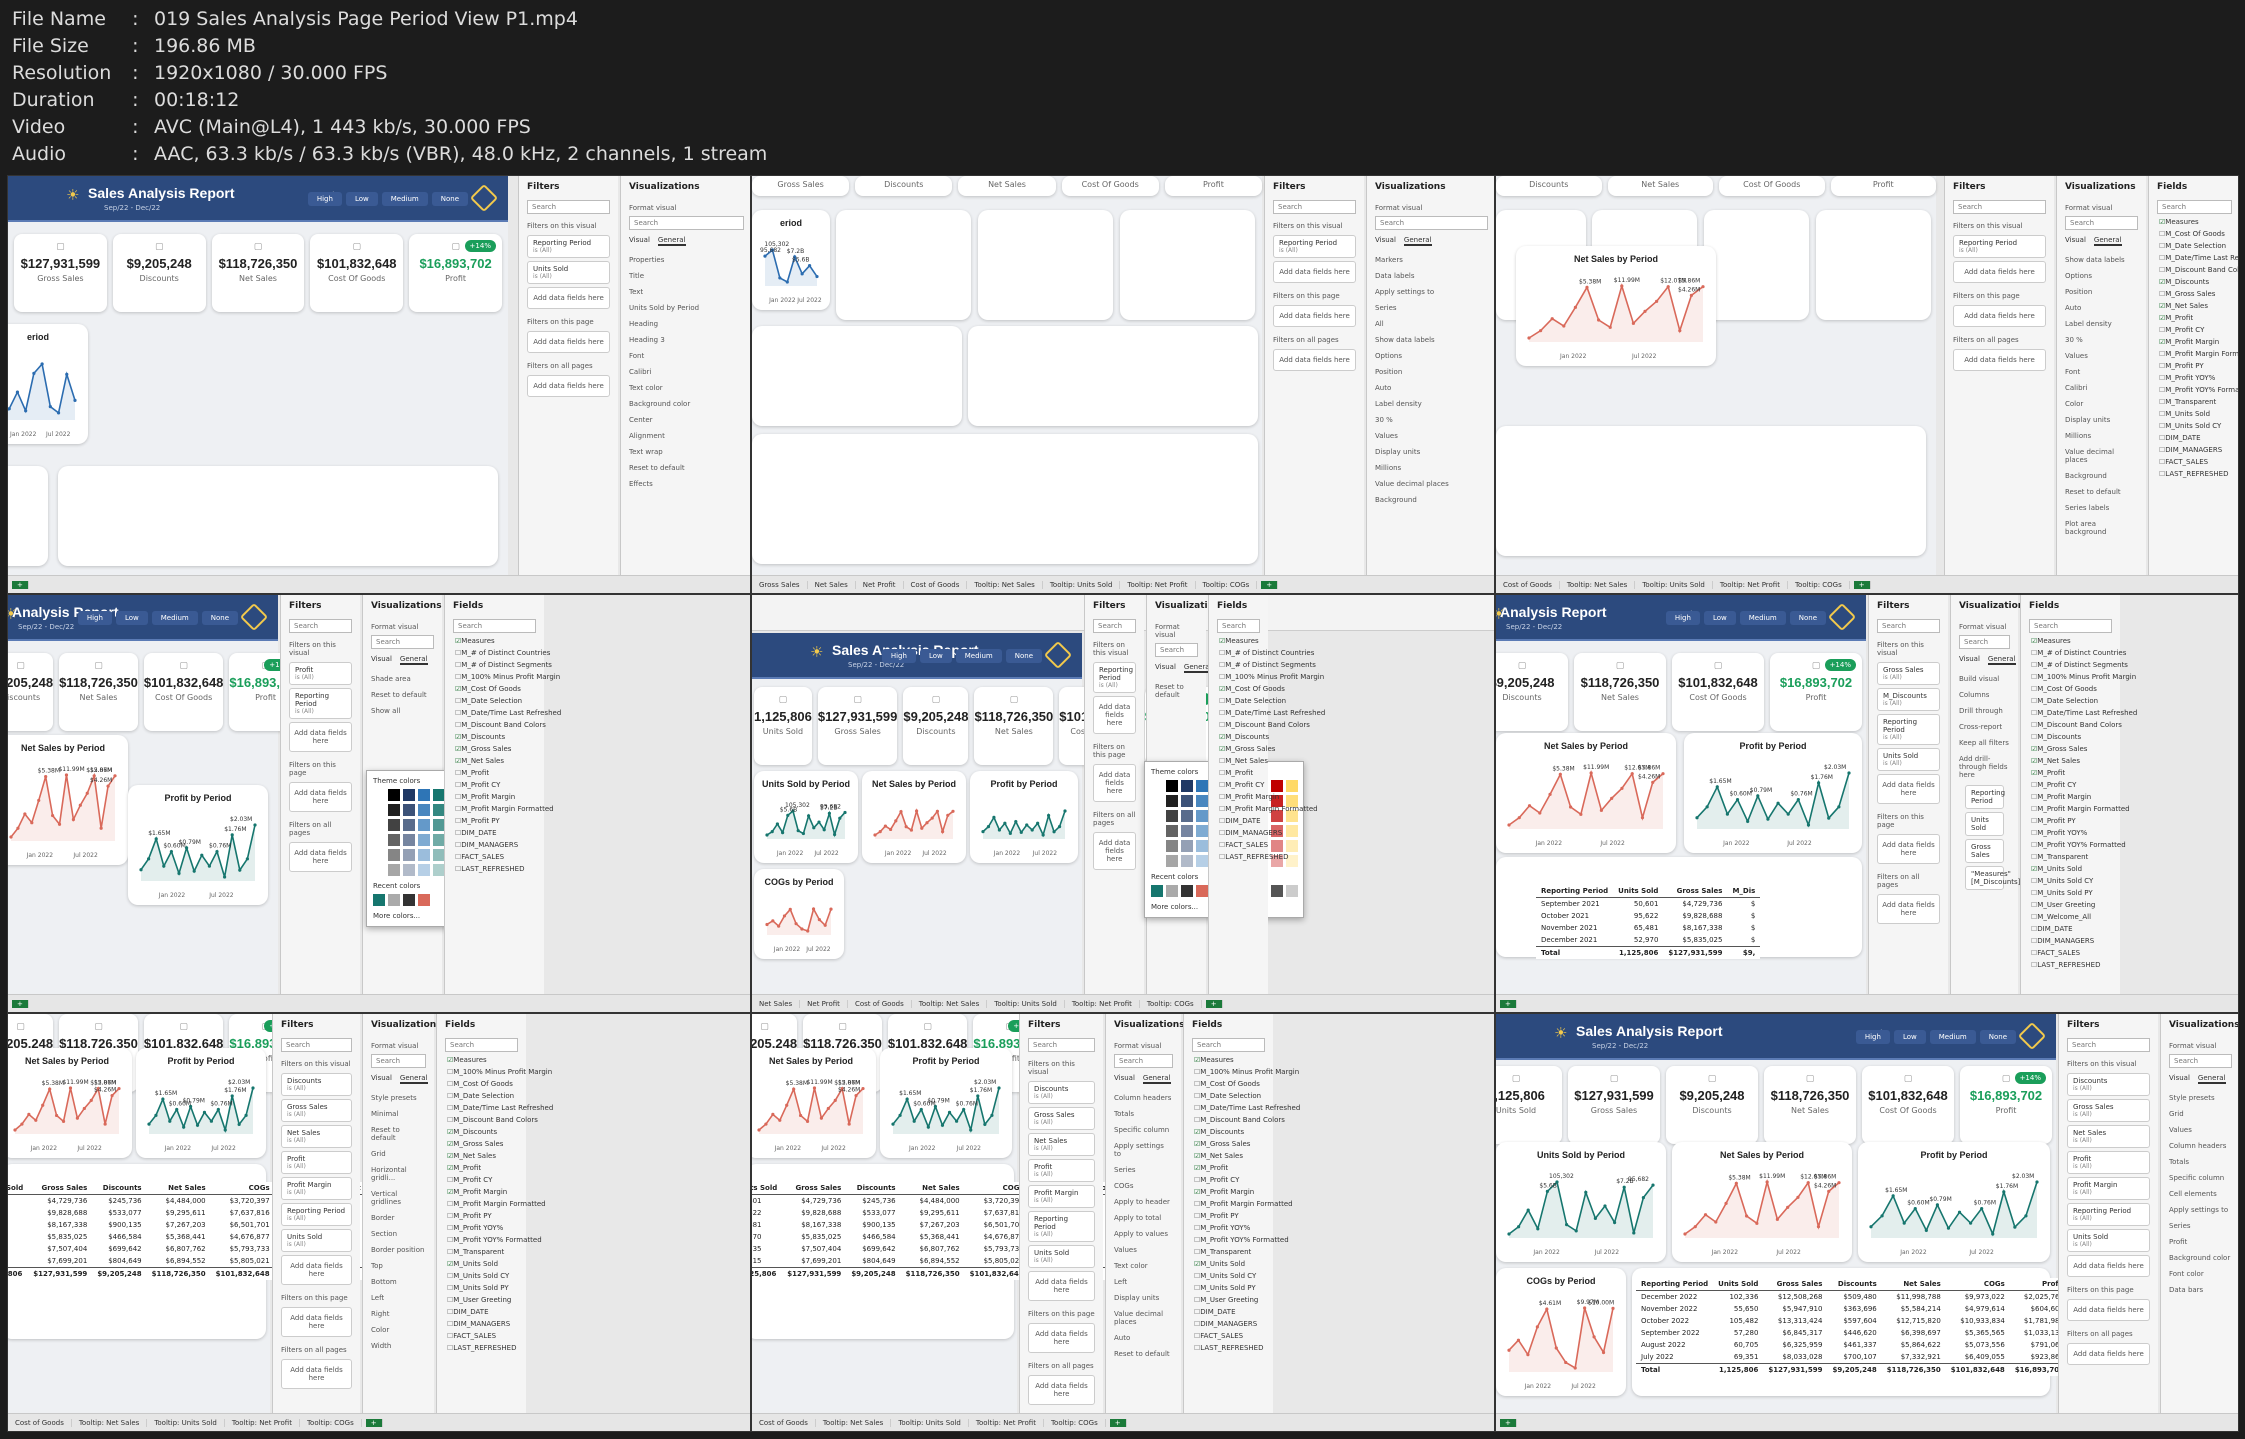  What do you see at coordinates (685, 258) in the screenshot?
I see `format-option: Properties` at bounding box center [685, 258].